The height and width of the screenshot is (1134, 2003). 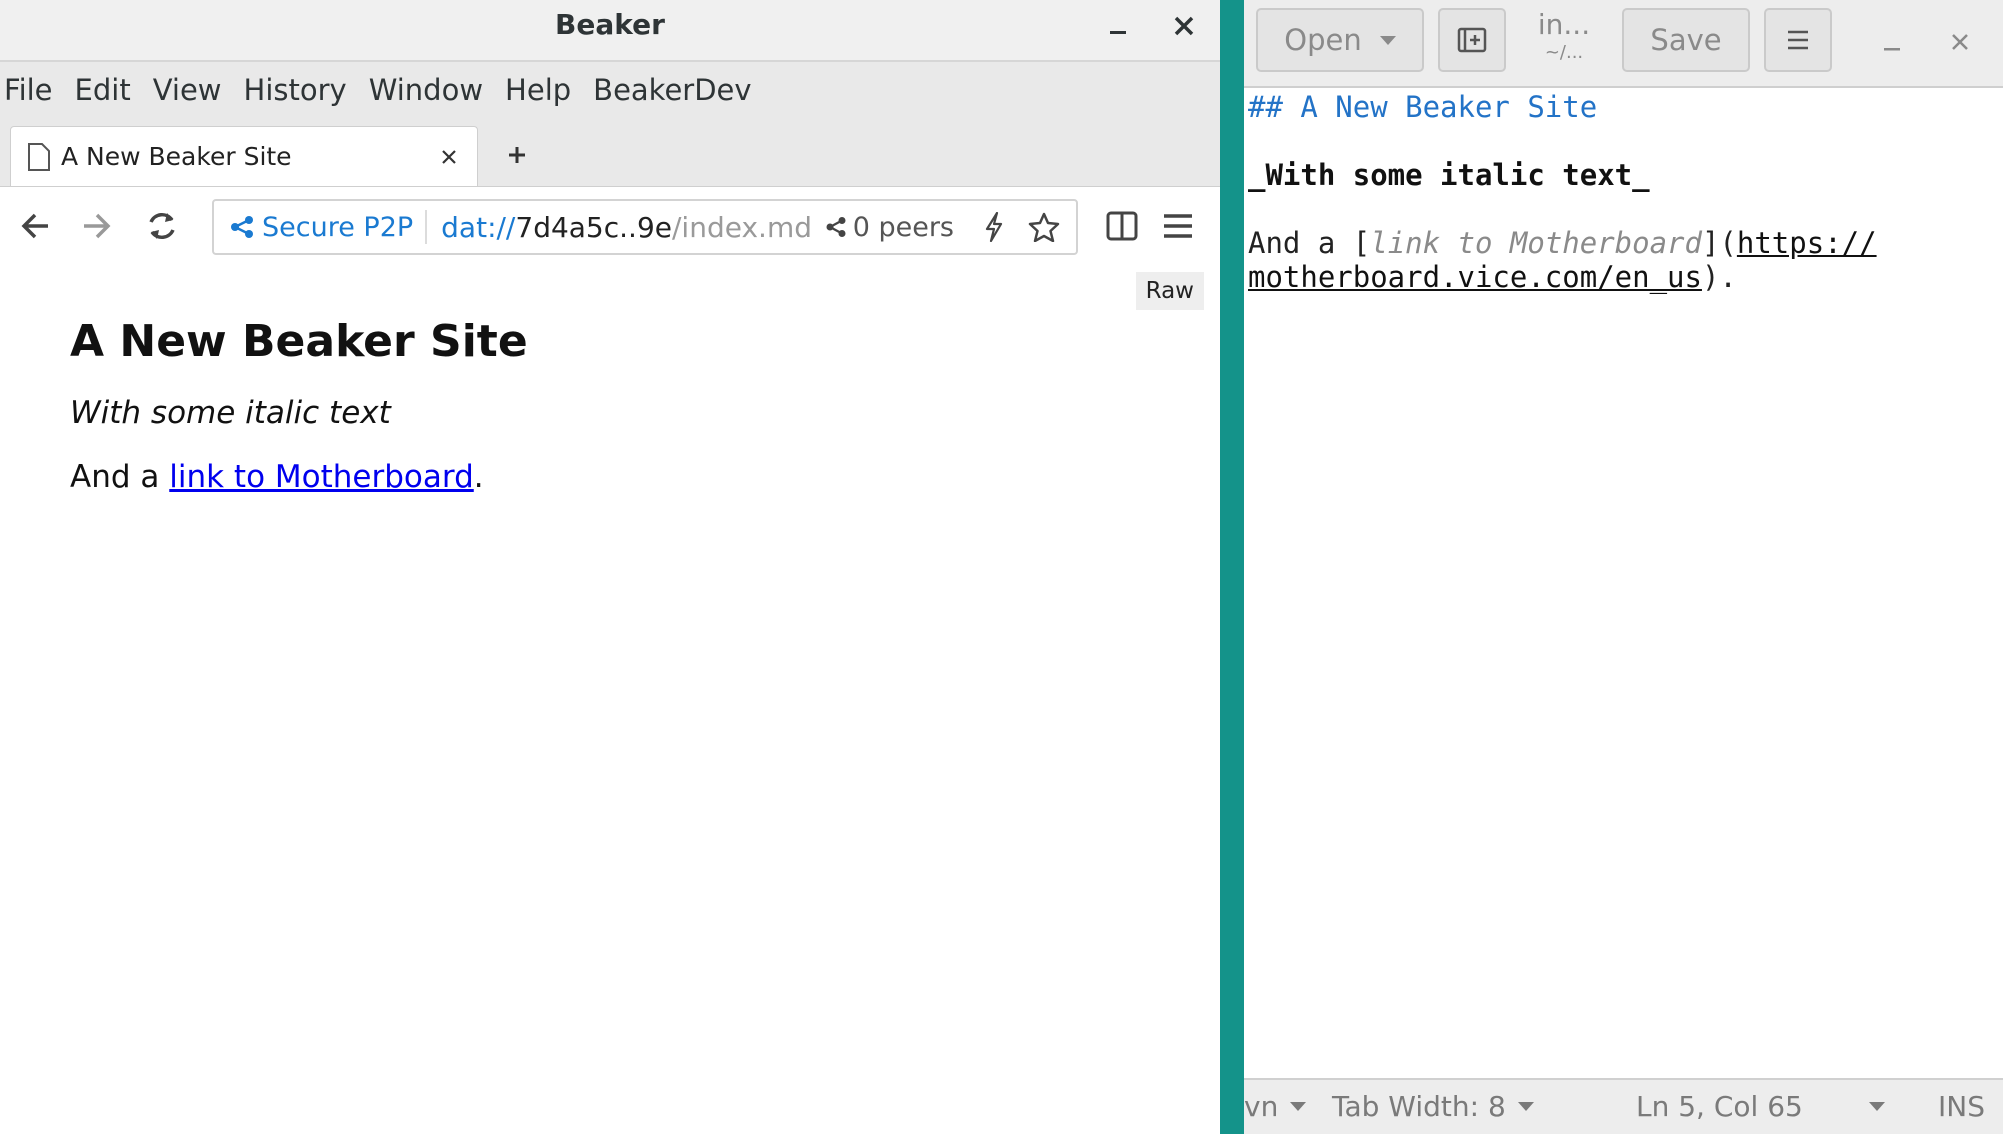 I want to click on md-link-text: link to Motherboard, so click(x=1536, y=243).